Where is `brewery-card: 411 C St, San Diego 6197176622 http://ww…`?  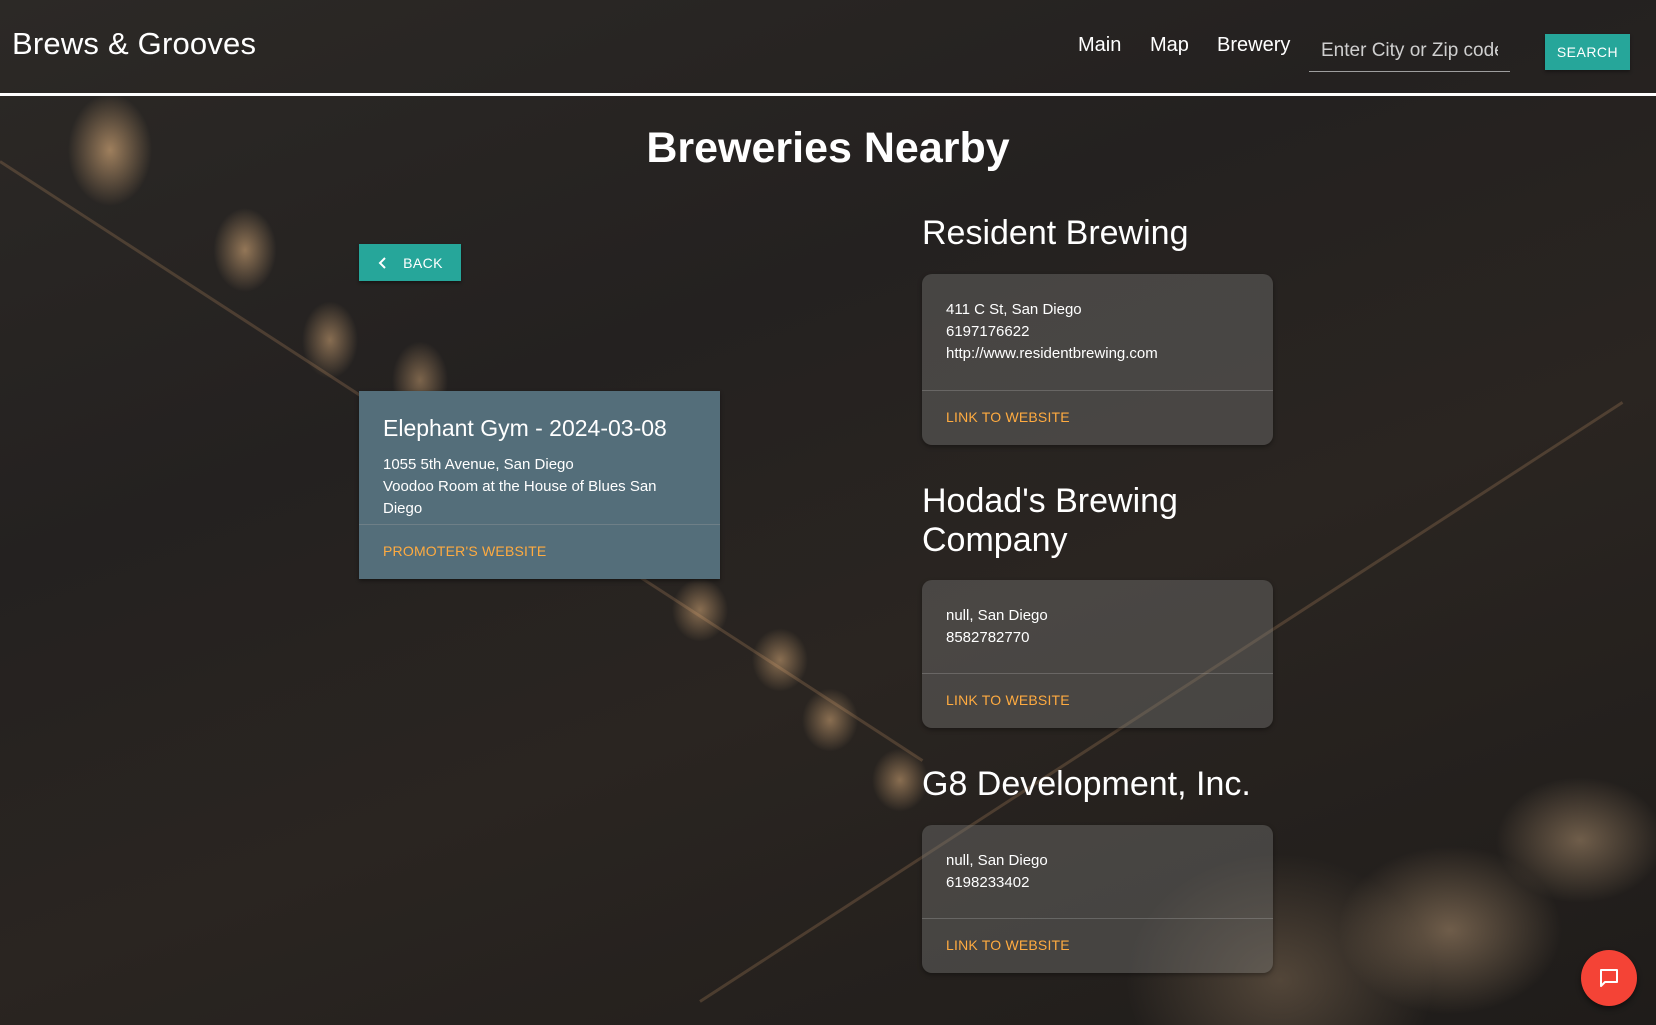 brewery-card: 411 C St, San Diego 6197176622 http://ww… is located at coordinates (1097, 359).